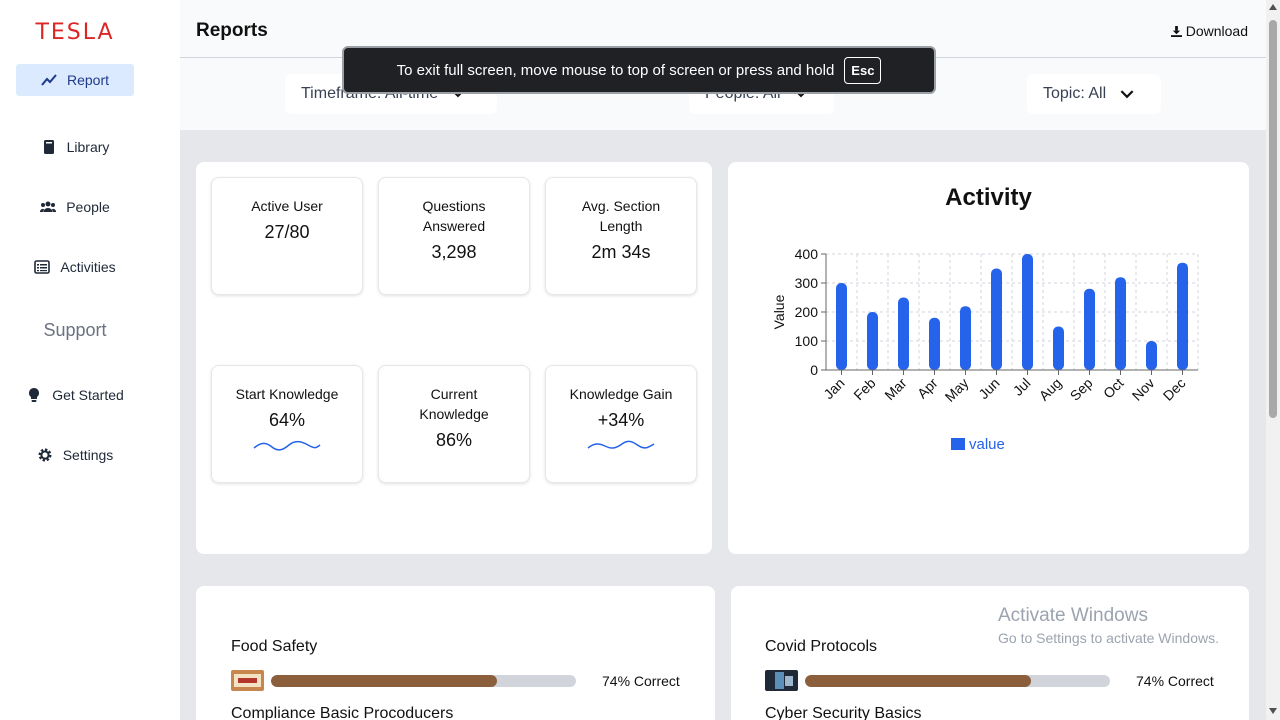 This screenshot has width=1280, height=720. Describe the element at coordinates (807, 341) in the screenshot. I see `y-tick-label: 100` at that location.